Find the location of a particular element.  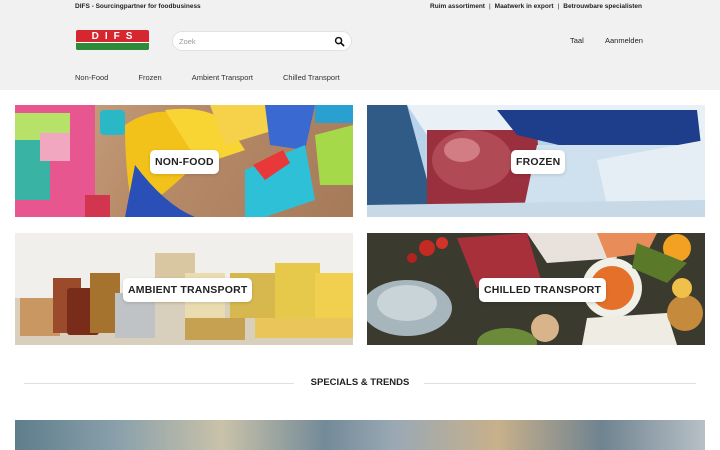

logo-green-stripe is located at coordinates (112, 46).